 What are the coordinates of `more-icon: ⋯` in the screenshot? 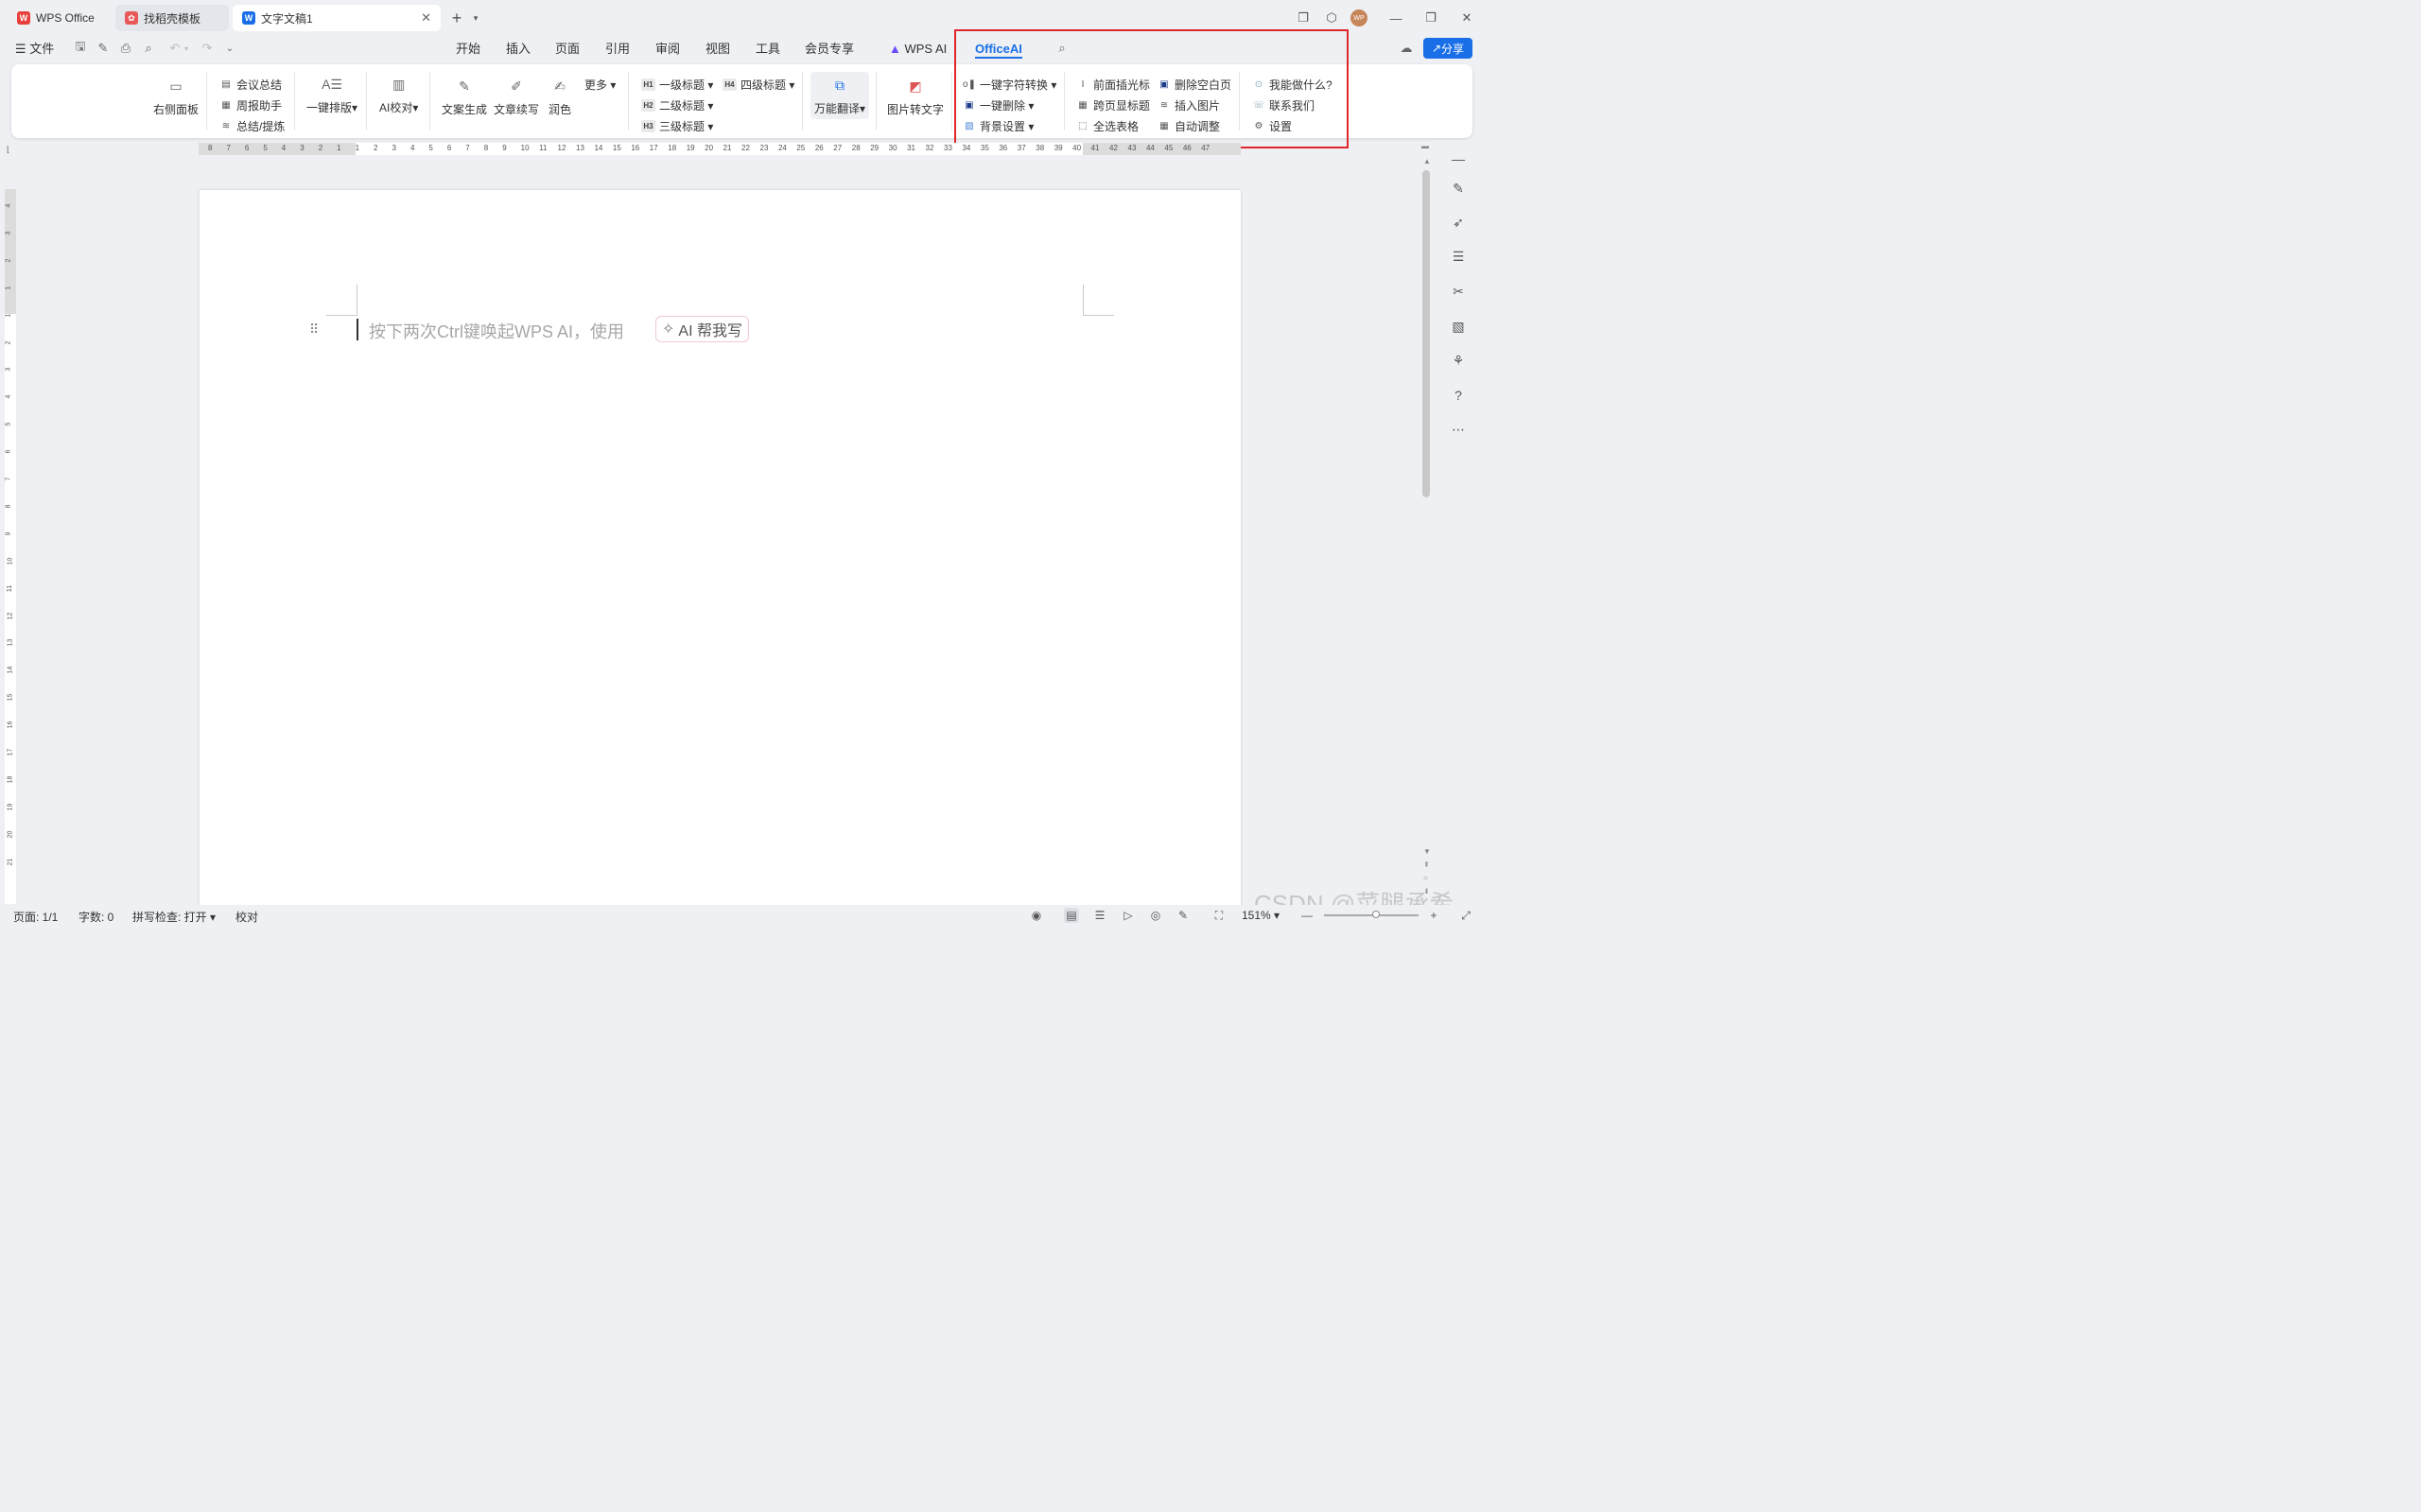 It's located at (1458, 430).